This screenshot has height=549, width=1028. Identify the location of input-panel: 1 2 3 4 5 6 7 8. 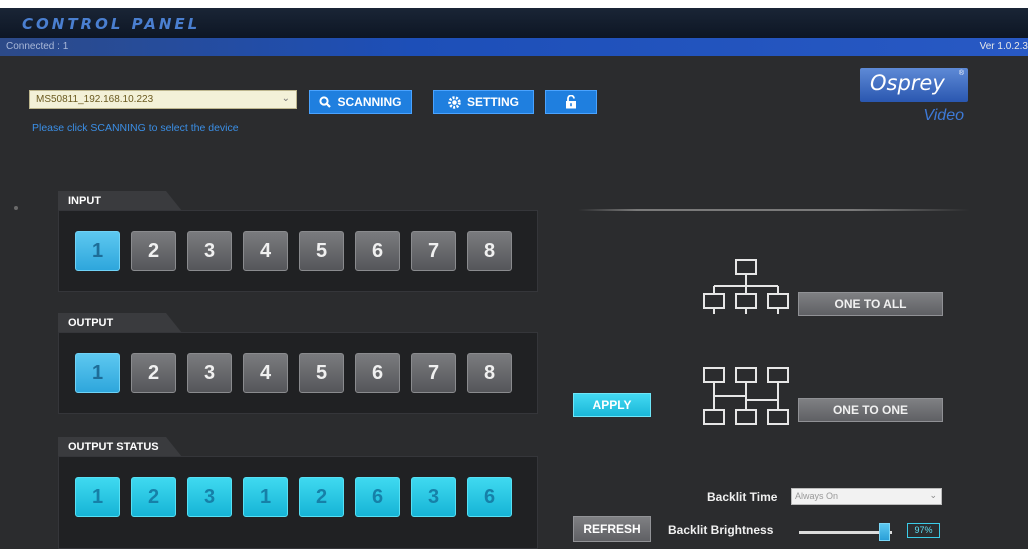
(298, 251).